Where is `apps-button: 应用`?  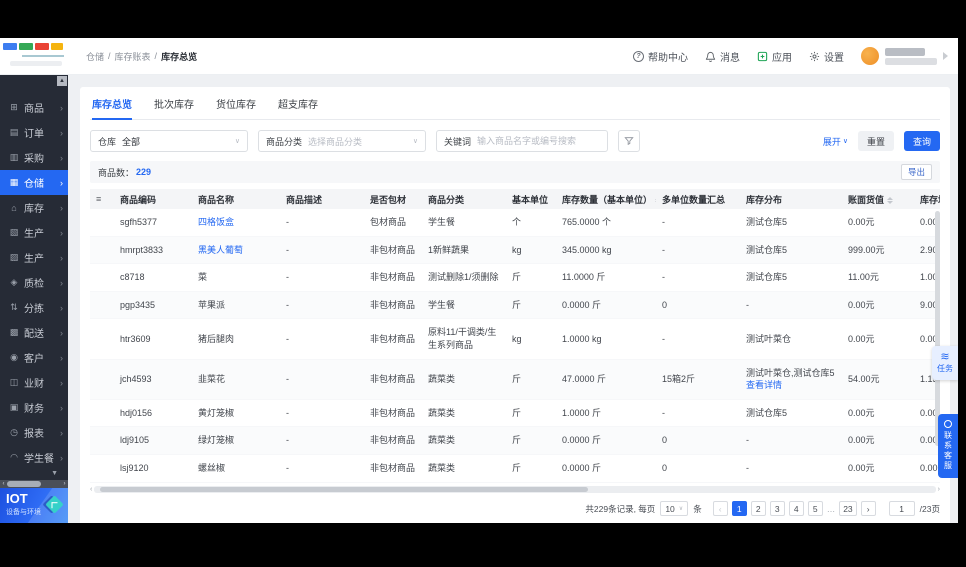 apps-button: 应用 is located at coordinates (774, 56).